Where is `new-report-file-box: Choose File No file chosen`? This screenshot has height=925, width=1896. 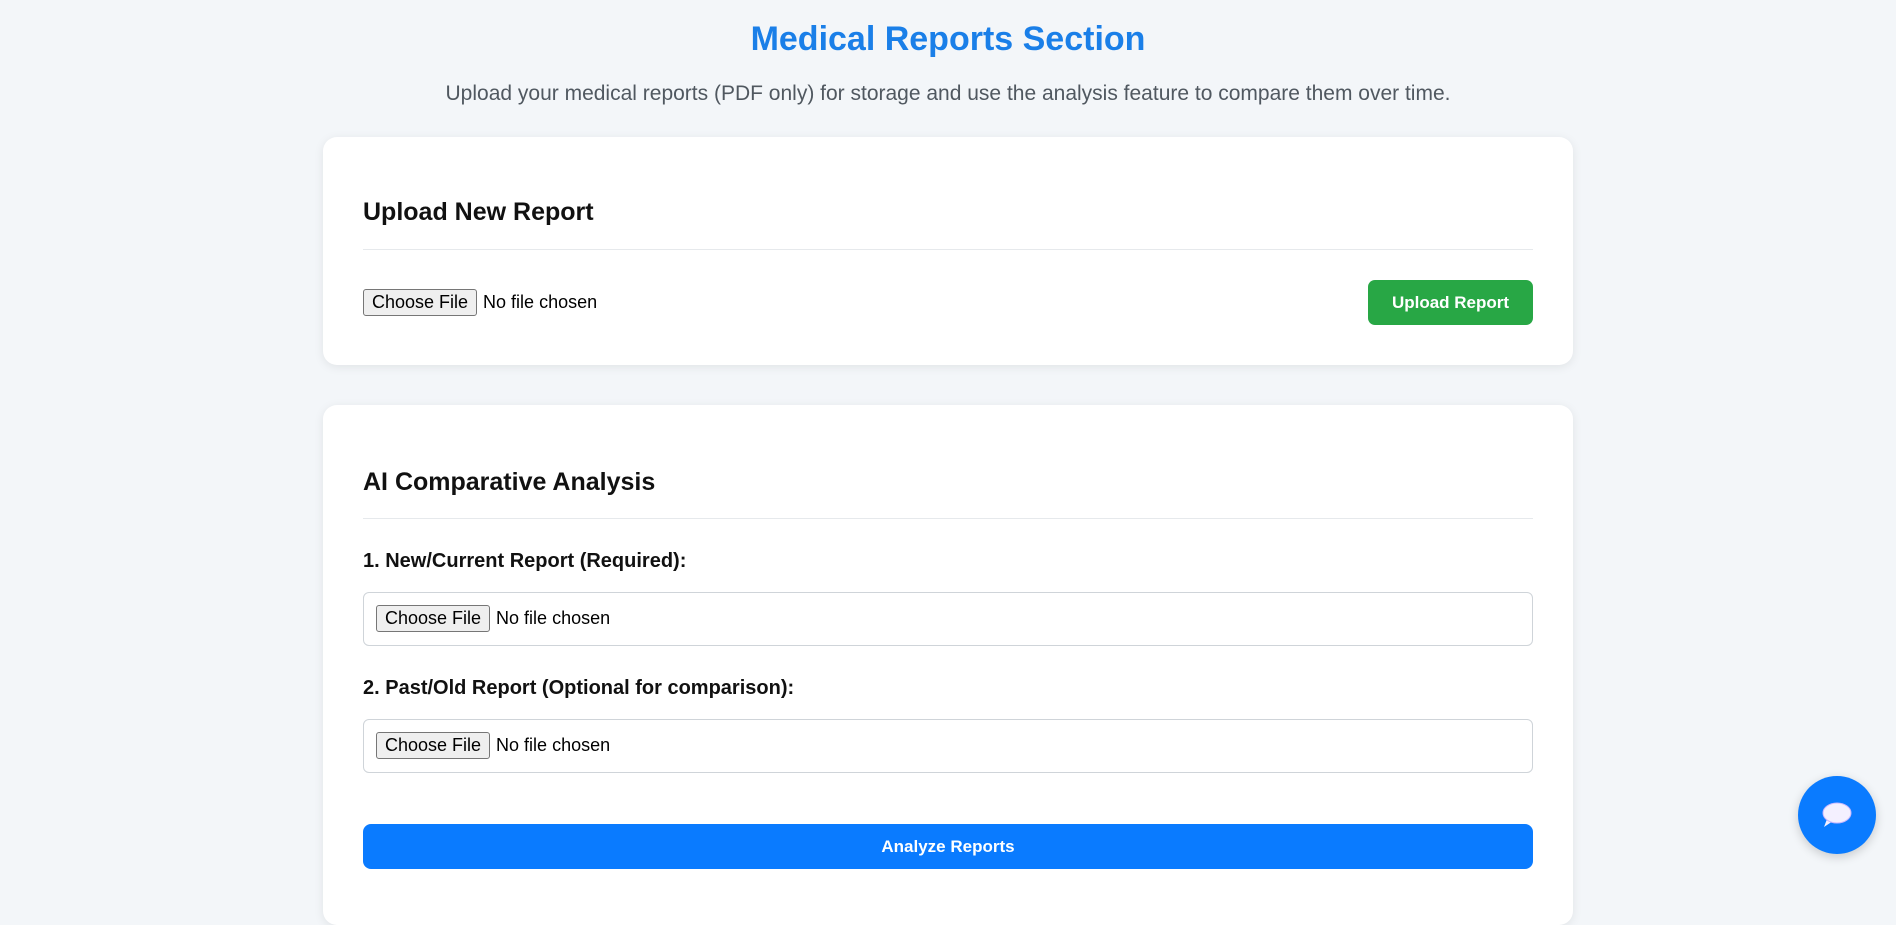 new-report-file-box: Choose File No file chosen is located at coordinates (948, 619).